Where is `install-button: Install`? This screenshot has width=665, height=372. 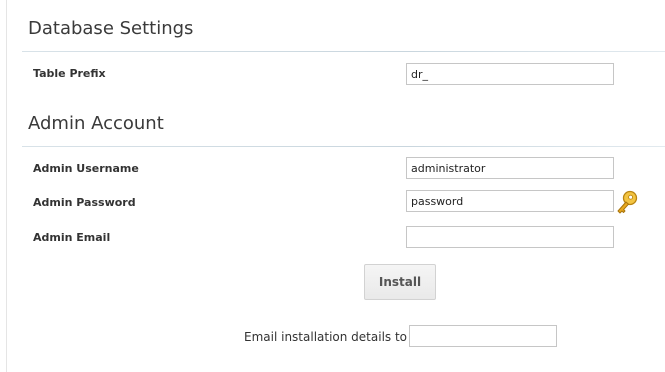 install-button: Install is located at coordinates (400, 282).